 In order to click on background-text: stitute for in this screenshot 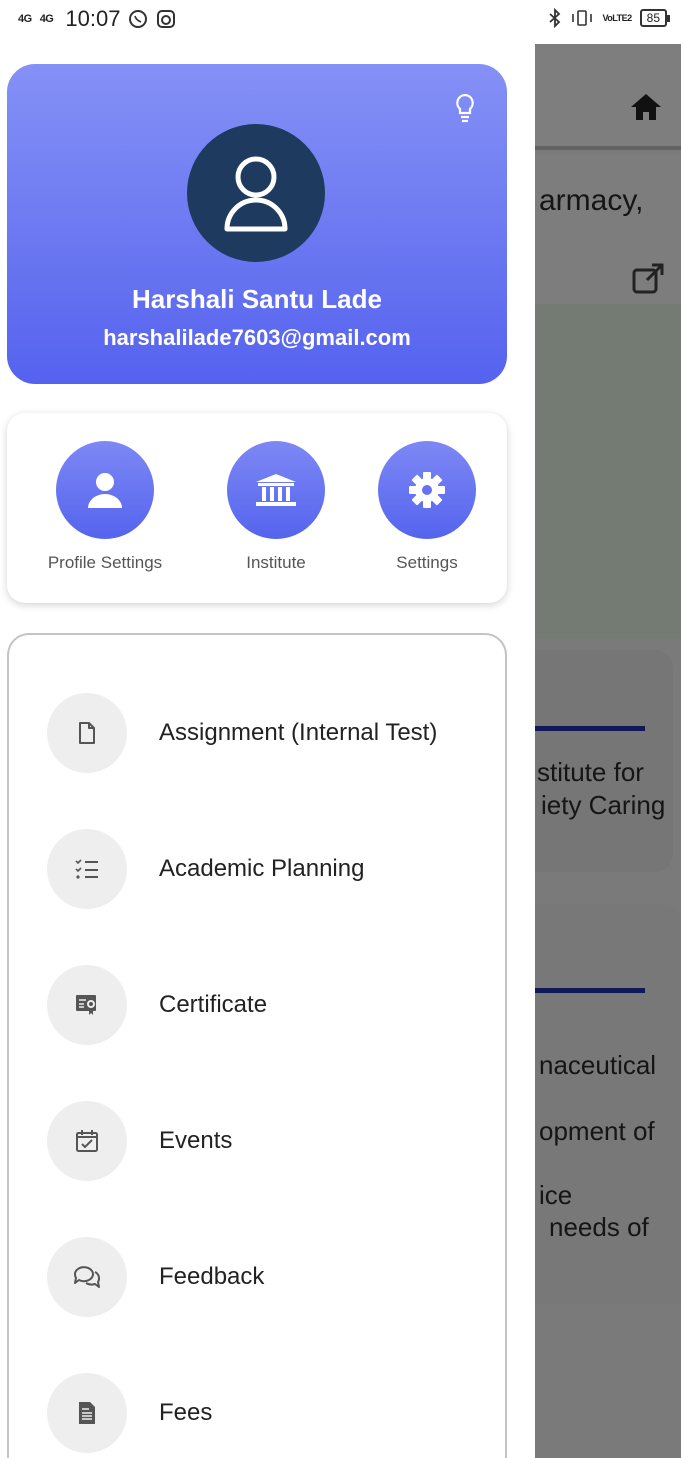, I will do `click(590, 772)`.